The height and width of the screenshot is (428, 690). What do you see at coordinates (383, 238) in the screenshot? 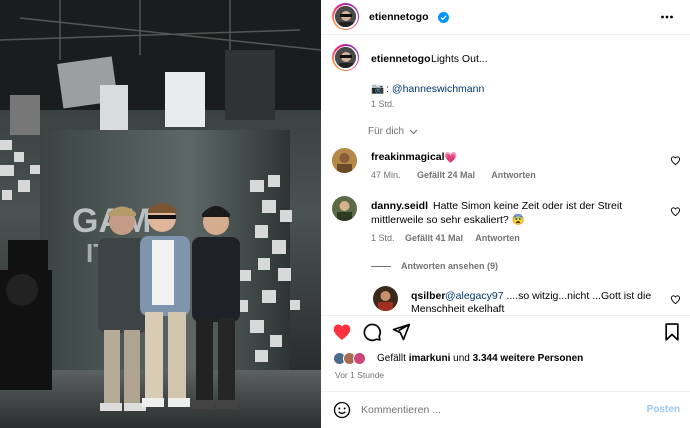
I see `comment-time: 1 Std.` at bounding box center [383, 238].